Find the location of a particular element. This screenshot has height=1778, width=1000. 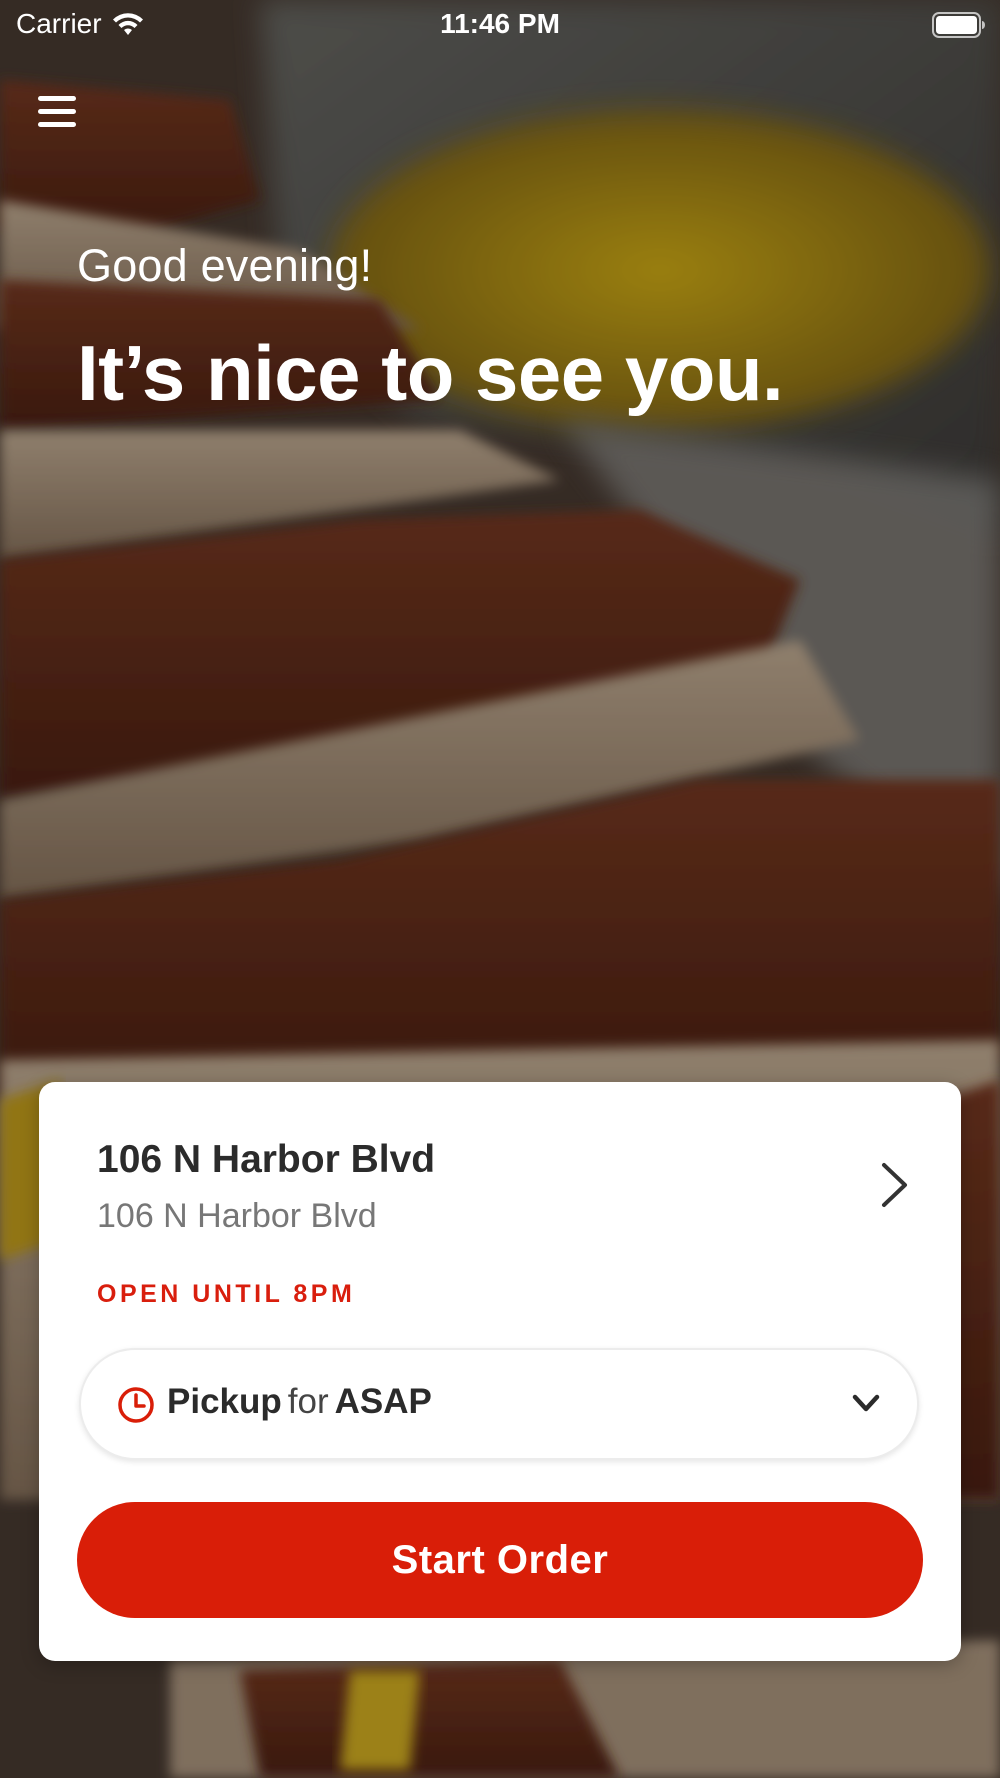

clock-time: 11:46 PM is located at coordinates (500, 23).